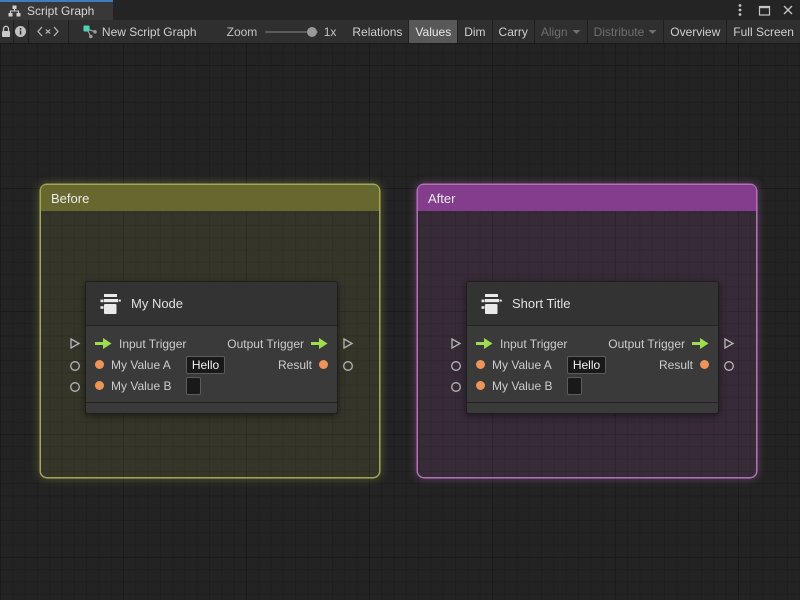  I want to click on carry-button: Carry, so click(513, 31).